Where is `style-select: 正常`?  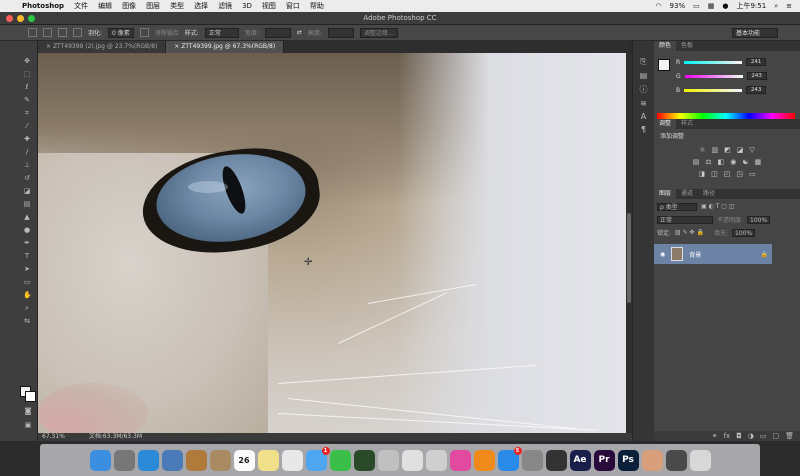 style-select: 正常 is located at coordinates (221, 32).